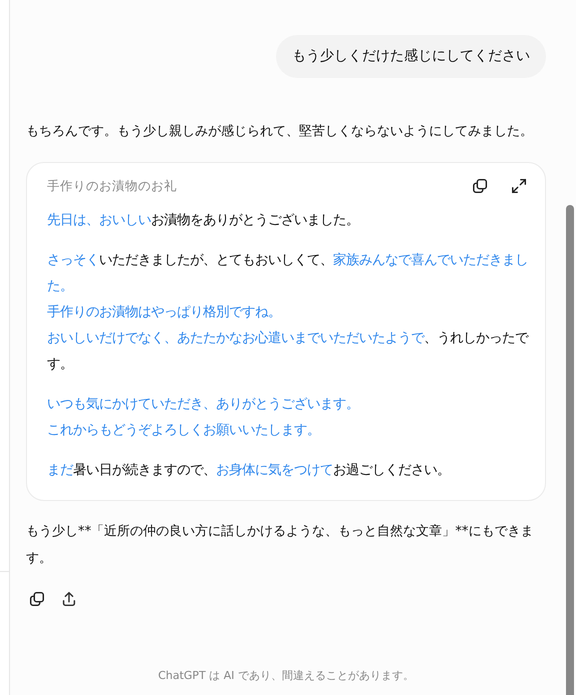  I want to click on disclaimer-text: ChatGPT は AI であり、間違えることがあります。, so click(286, 675).